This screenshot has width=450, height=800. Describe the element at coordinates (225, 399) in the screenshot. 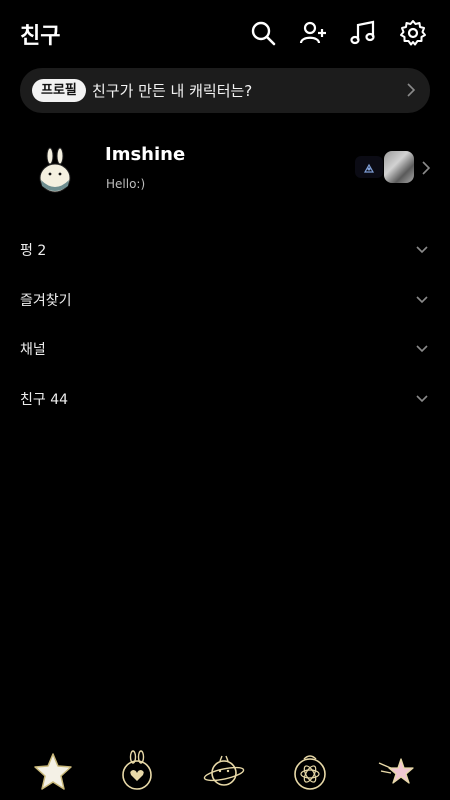

I see `section-friends: 친구 44` at that location.